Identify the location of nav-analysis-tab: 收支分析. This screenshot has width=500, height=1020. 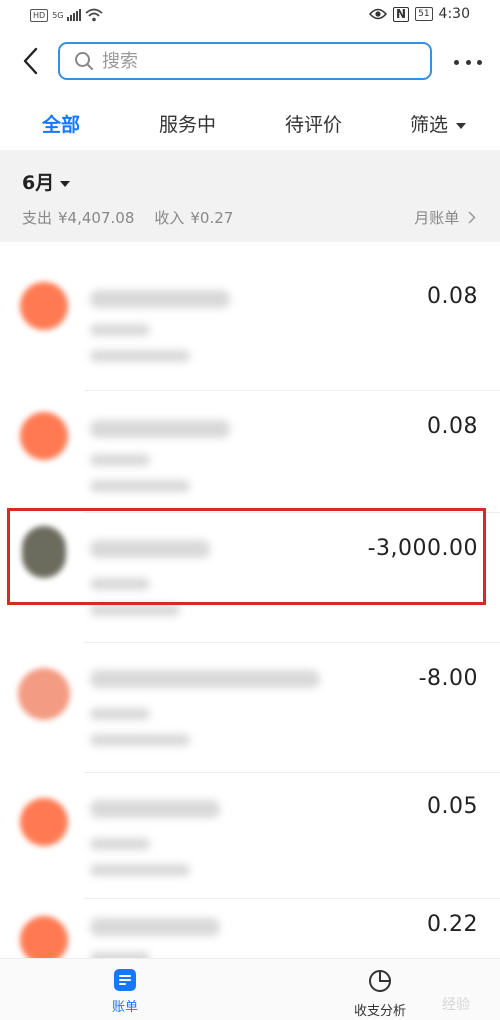
(380, 994).